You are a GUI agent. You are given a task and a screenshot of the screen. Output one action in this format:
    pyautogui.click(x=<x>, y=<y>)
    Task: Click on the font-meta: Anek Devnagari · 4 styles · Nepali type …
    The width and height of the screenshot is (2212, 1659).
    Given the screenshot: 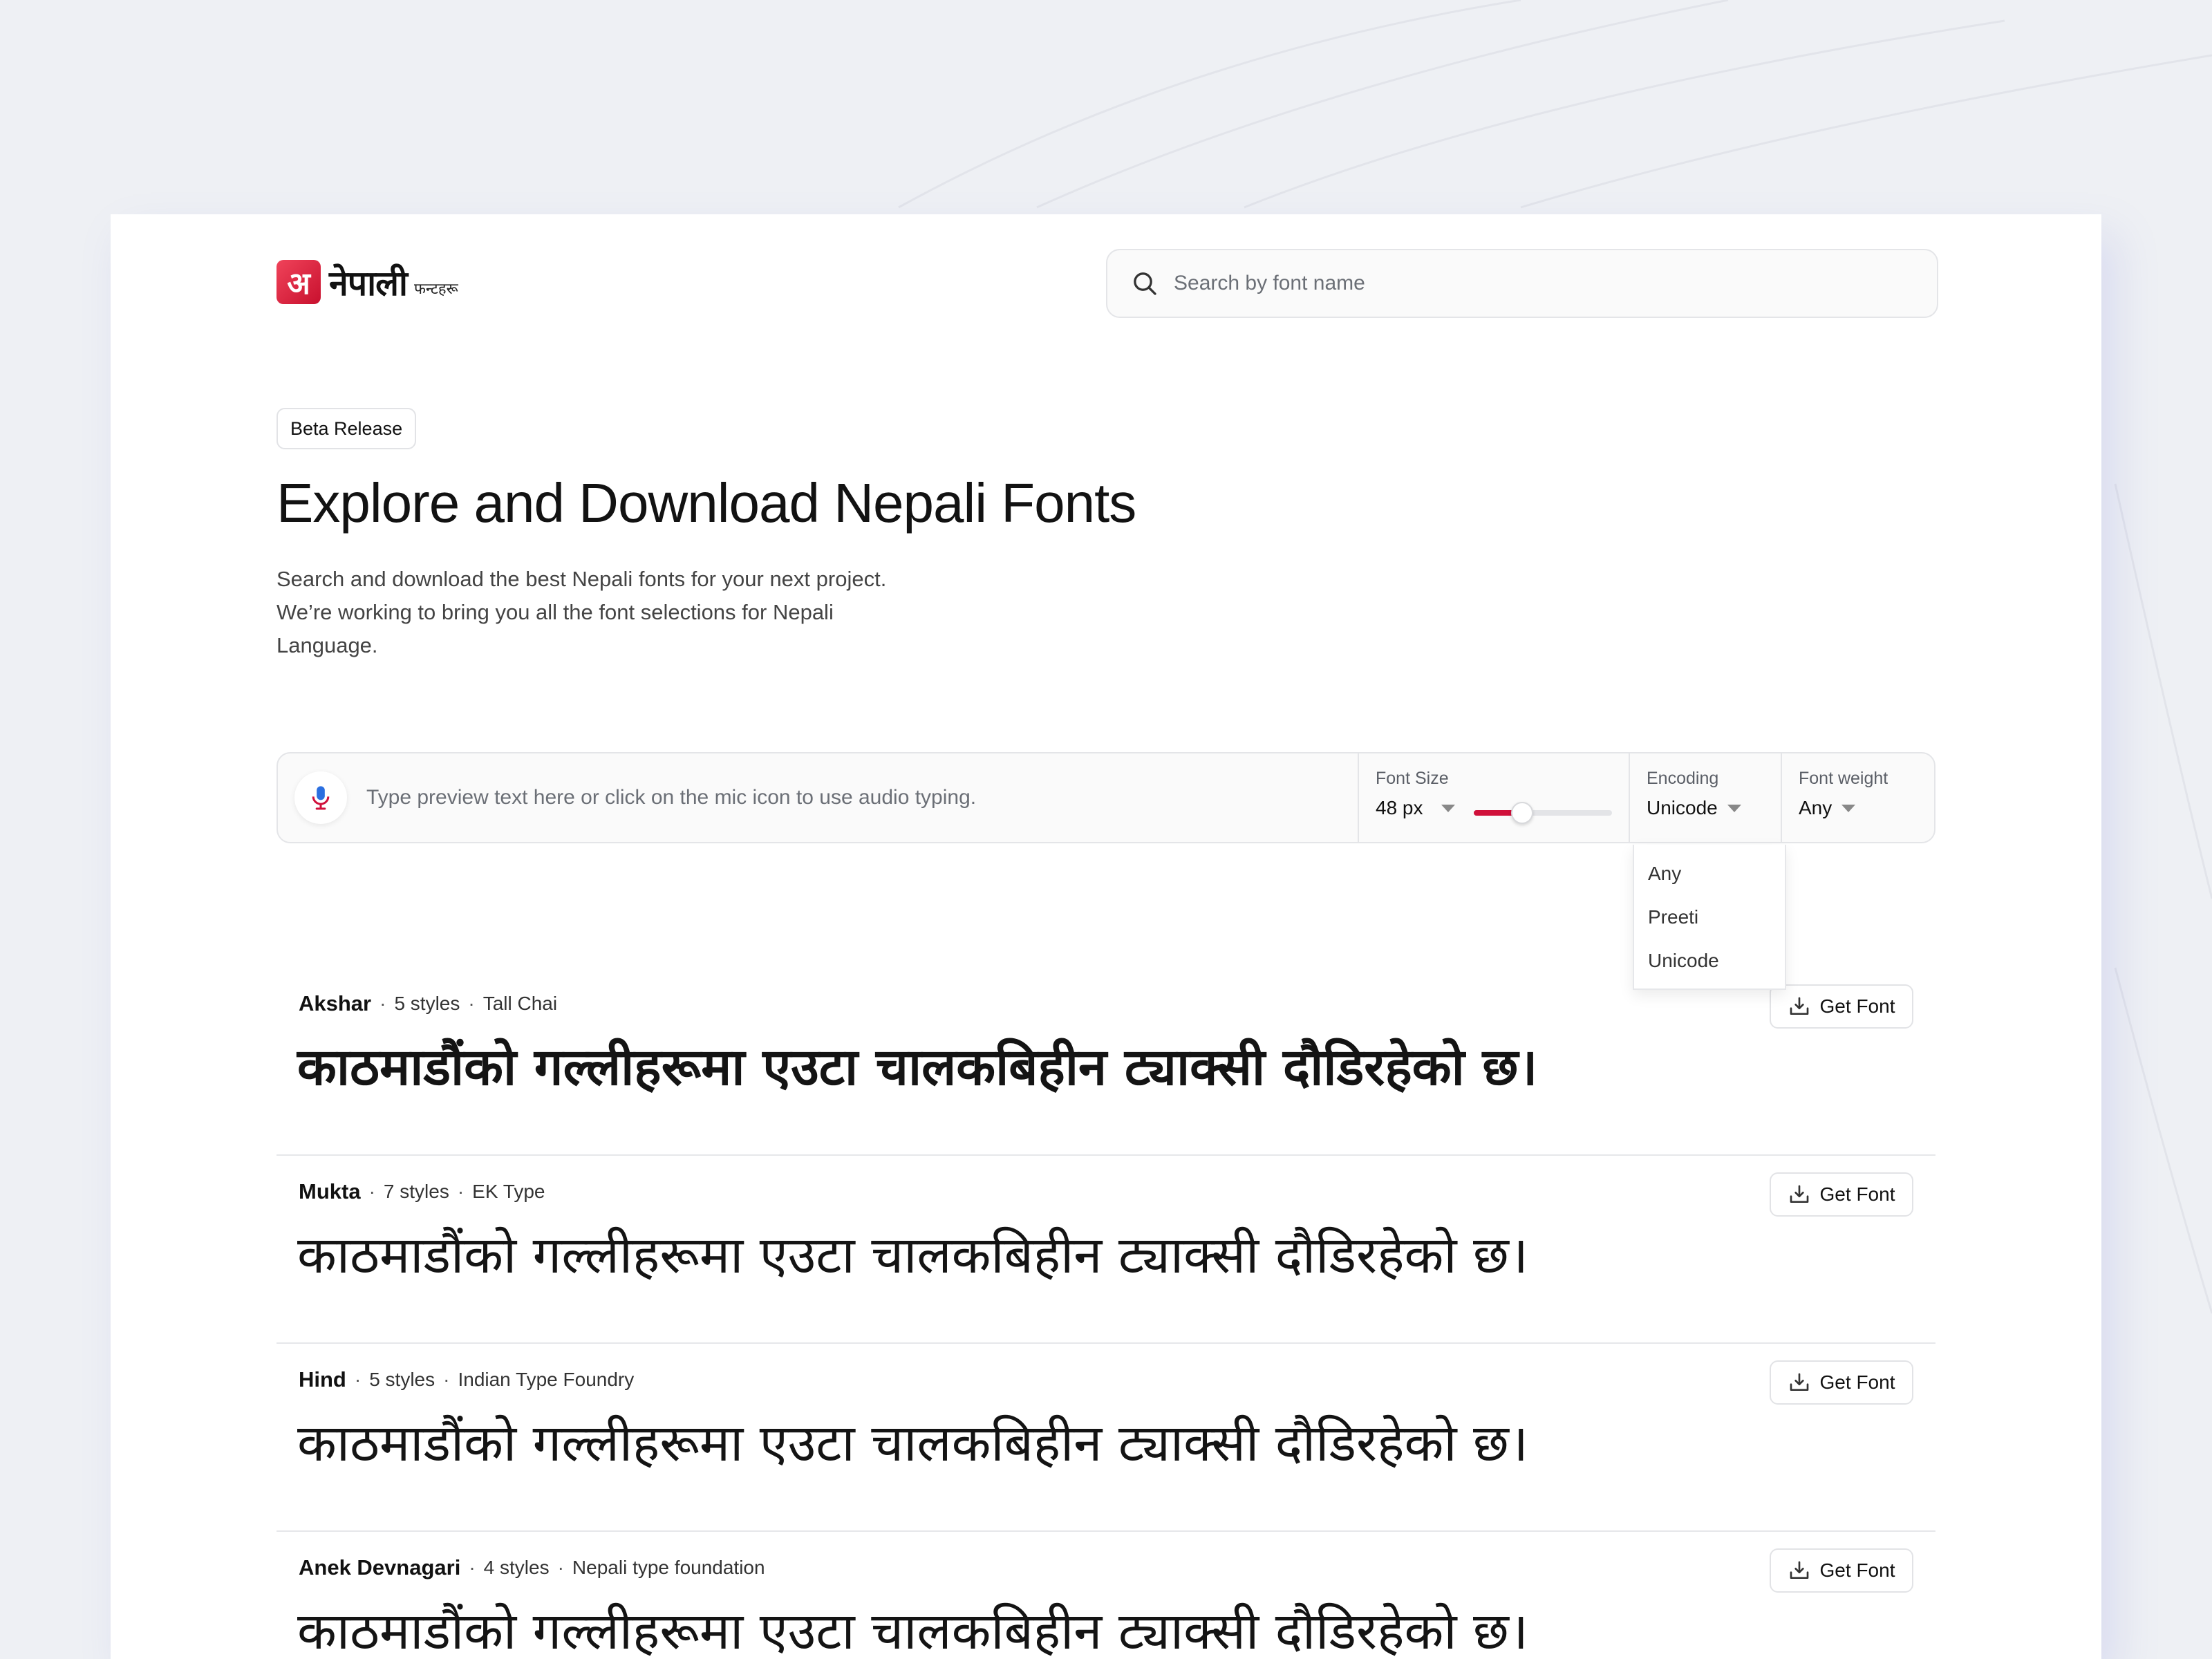 What is the action you would take?
    pyautogui.click(x=532, y=1568)
    